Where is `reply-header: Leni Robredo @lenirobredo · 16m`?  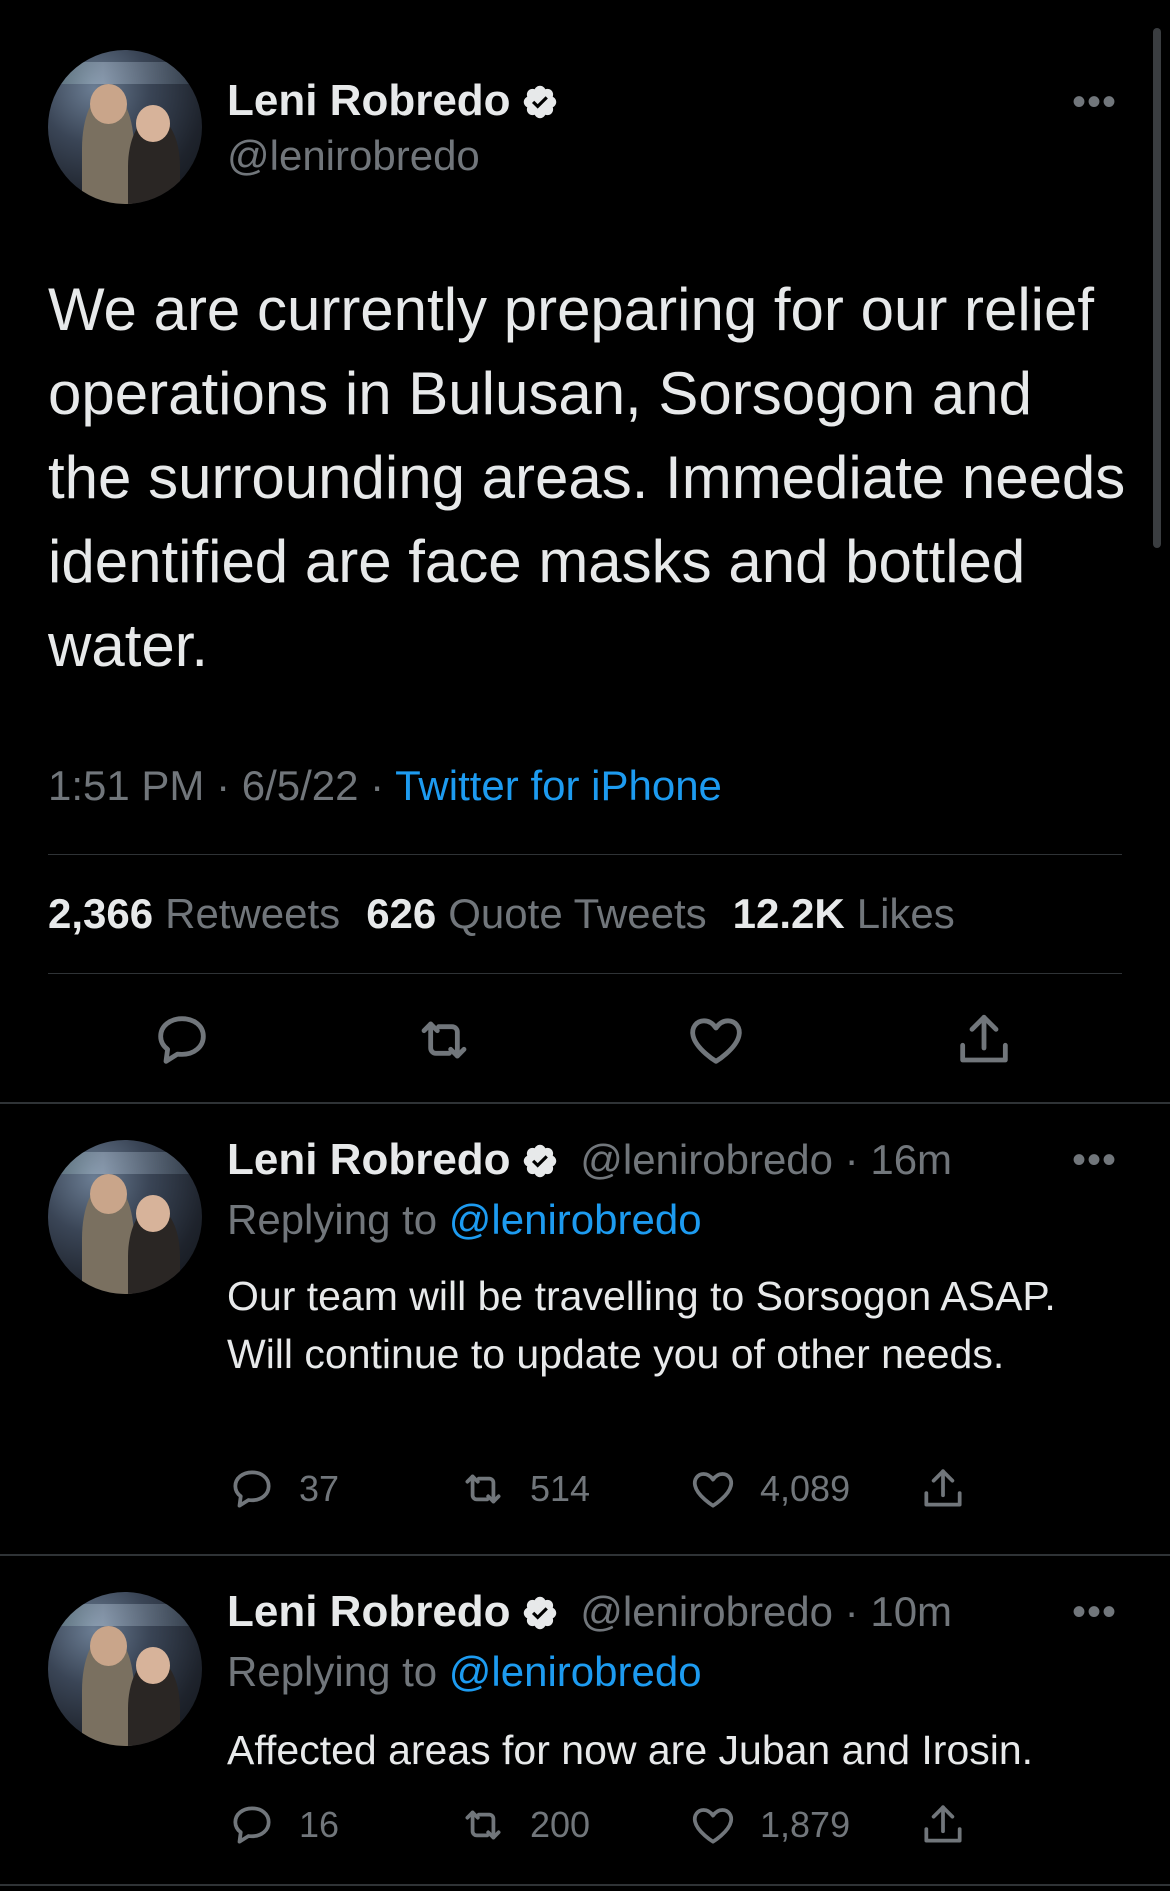 reply-header: Leni Robredo @lenirobredo · 16m is located at coordinates (589, 1160).